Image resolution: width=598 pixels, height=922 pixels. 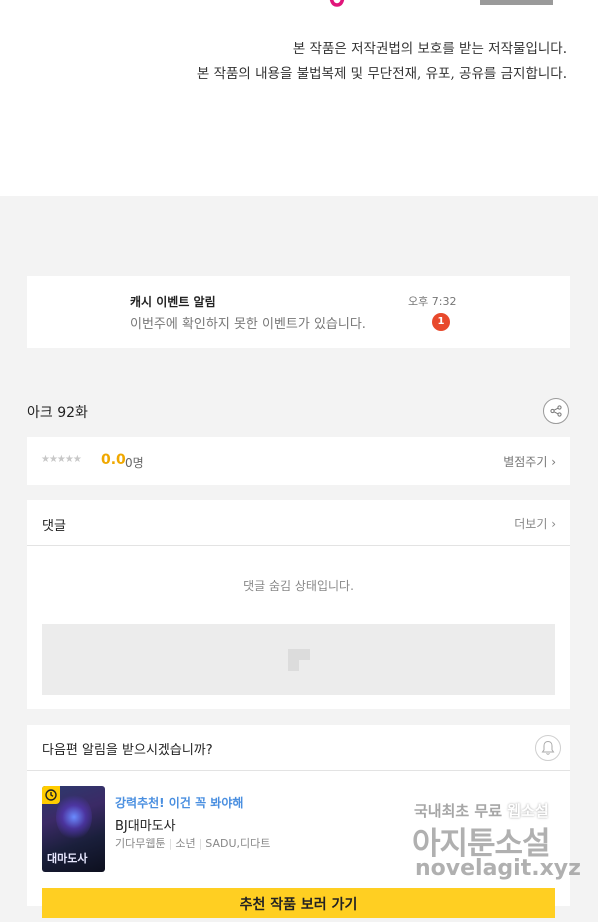 What do you see at coordinates (381, 74) in the screenshot?
I see `copyright-line-2: 본 작품의 내용을 불법복제 및 무단전재, 유포, 공유를 금지합니다.` at bounding box center [381, 74].